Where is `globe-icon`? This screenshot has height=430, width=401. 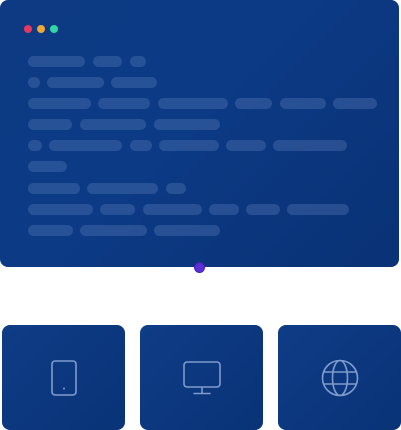 globe-icon is located at coordinates (340, 378).